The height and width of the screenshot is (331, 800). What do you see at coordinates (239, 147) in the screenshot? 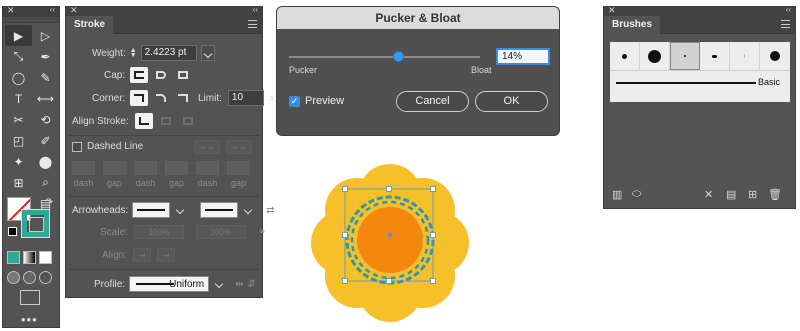
I see `dash-align-corners-button: ⌐ ¬` at bounding box center [239, 147].